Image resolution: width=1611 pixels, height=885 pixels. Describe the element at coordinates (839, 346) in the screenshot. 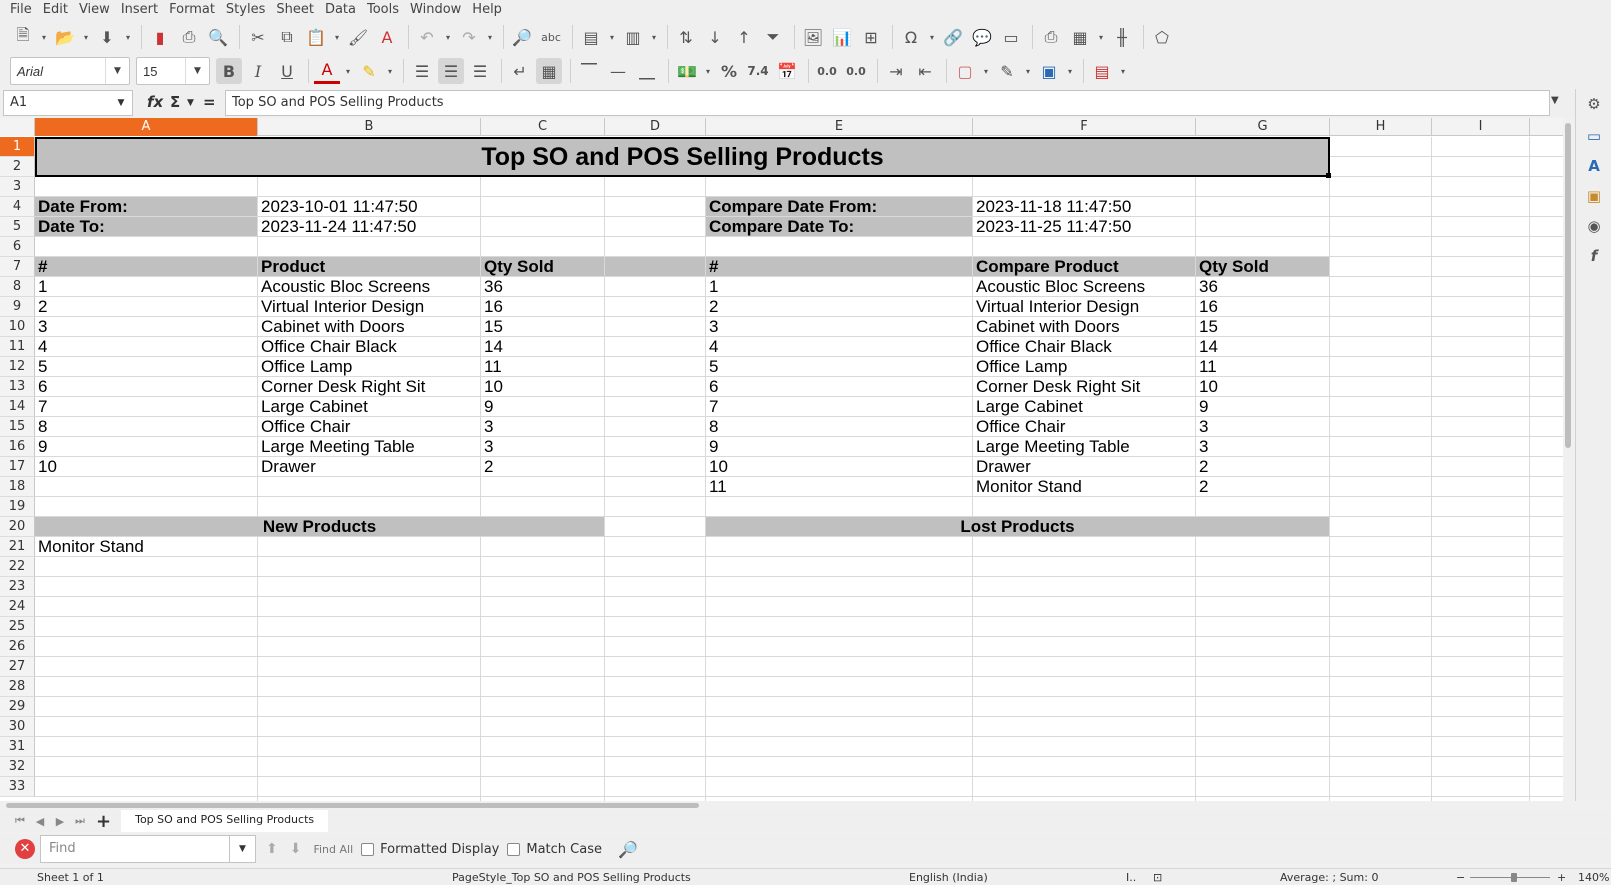

I see `right-table-cell: 4` at that location.